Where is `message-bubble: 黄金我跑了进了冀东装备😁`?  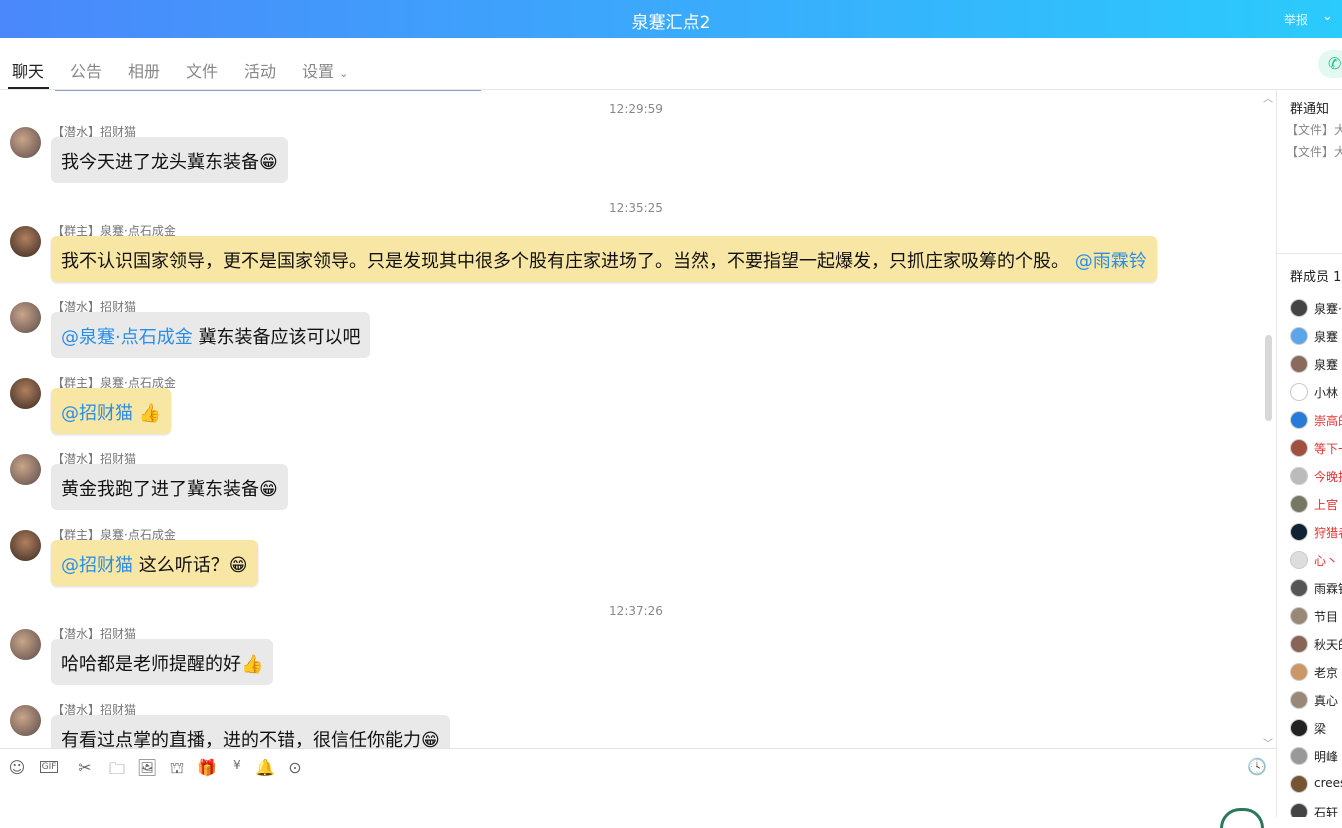
message-bubble: 黄金我跑了进了冀东装备😁 is located at coordinates (169, 487).